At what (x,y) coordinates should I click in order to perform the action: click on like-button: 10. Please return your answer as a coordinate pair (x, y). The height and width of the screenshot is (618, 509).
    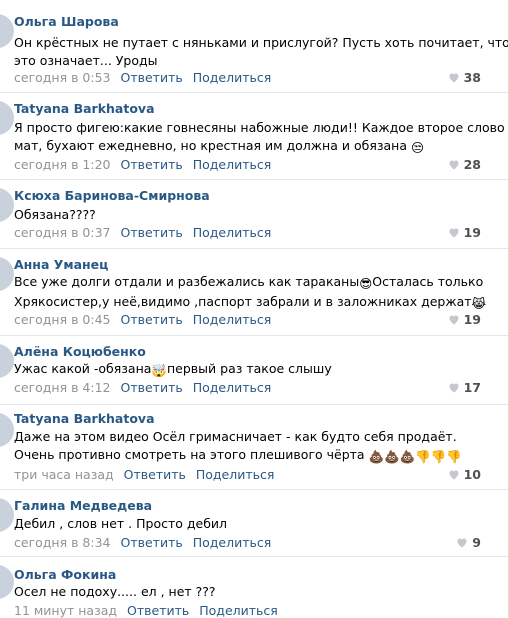
    Looking at the image, I should click on (464, 474).